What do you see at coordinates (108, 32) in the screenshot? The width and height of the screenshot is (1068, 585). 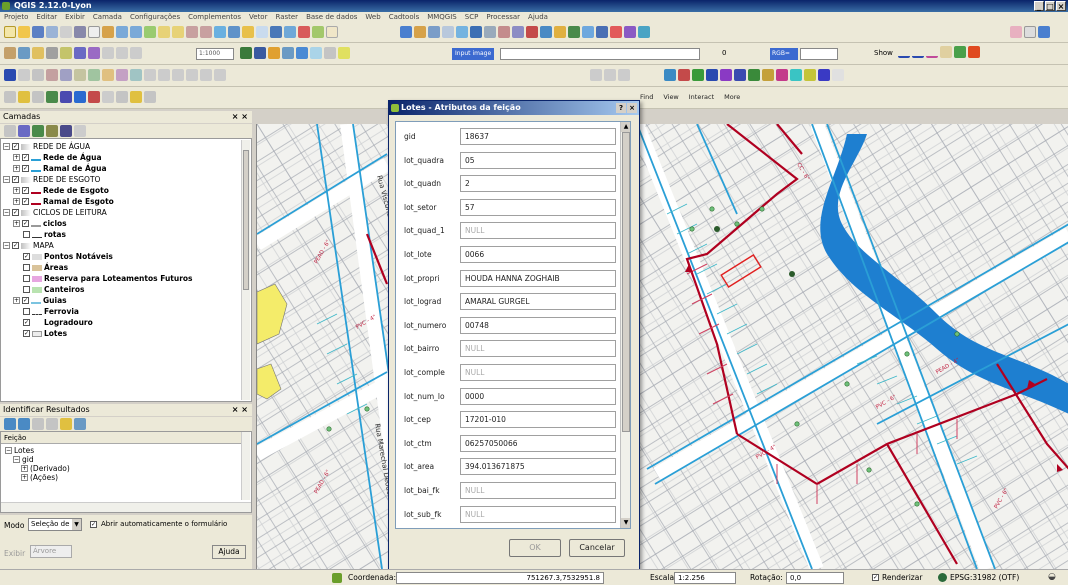 I see `pan-to-selection-icon` at bounding box center [108, 32].